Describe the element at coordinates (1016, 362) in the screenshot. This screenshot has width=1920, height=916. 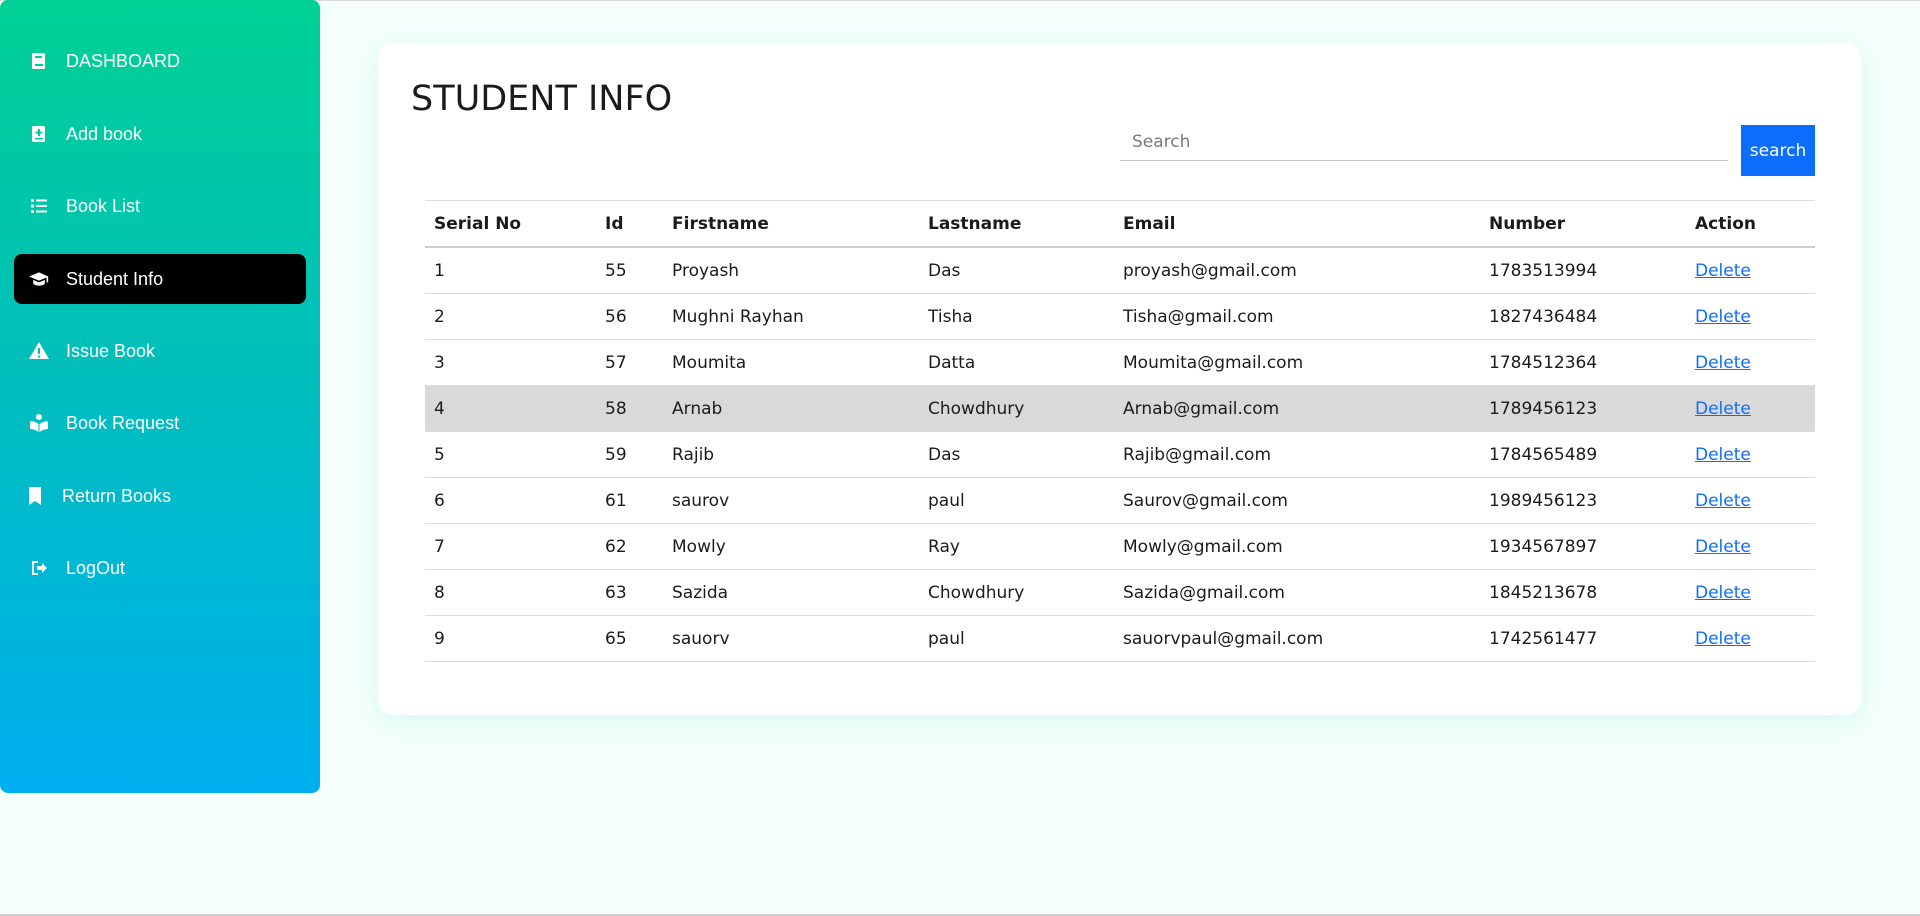
I see `cell-lastname: Datta` at that location.